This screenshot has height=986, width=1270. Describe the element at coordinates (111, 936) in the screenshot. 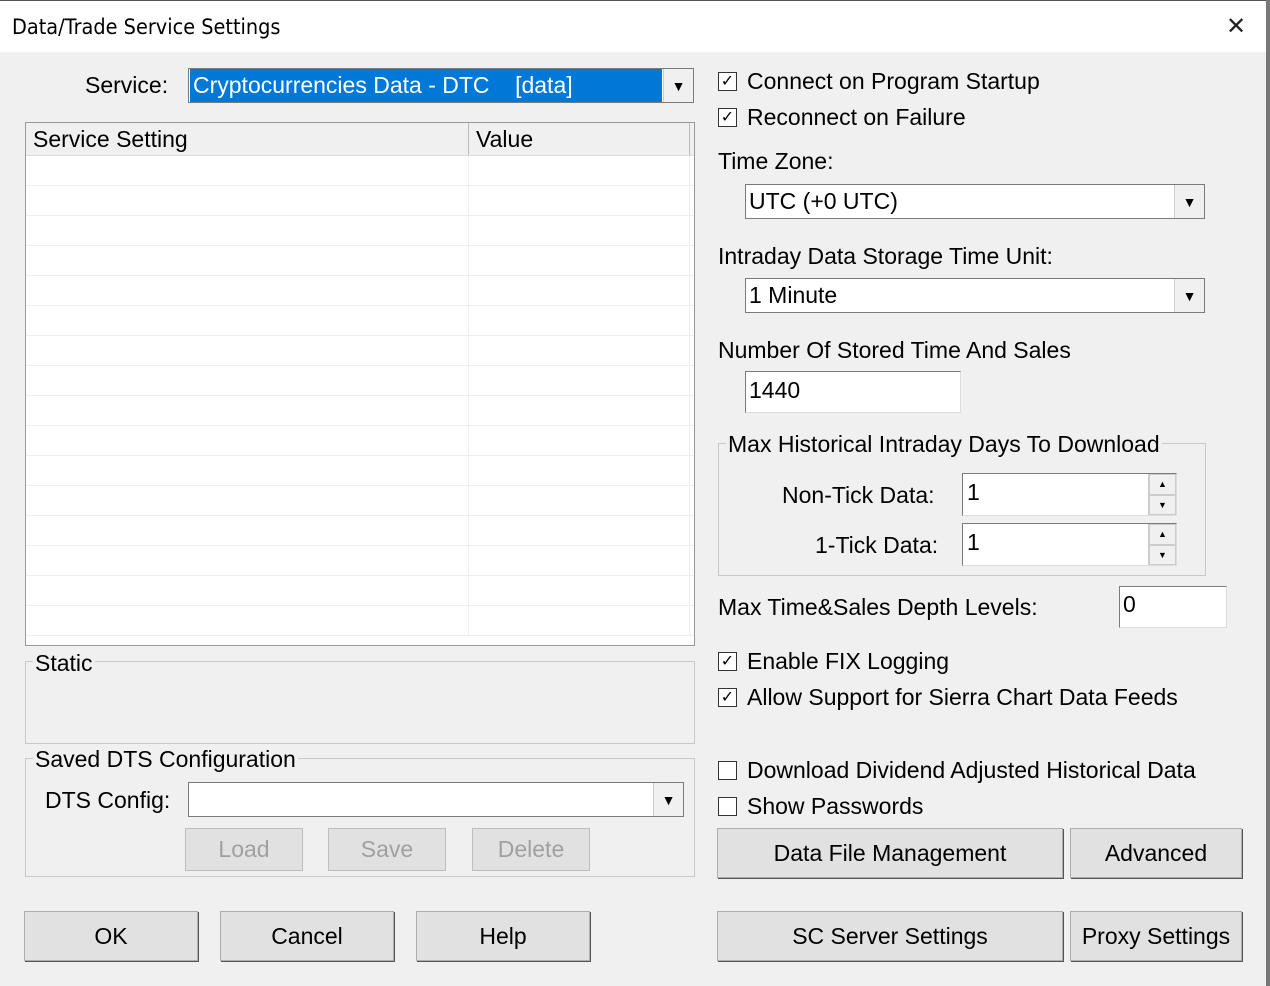

I see `ok-button: OK` at that location.